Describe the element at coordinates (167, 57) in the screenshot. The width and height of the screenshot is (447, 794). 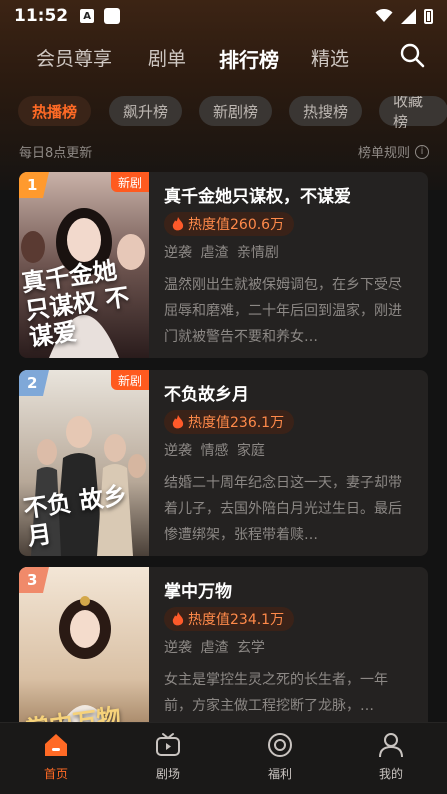
I see `tab-playlist: 剧单` at that location.